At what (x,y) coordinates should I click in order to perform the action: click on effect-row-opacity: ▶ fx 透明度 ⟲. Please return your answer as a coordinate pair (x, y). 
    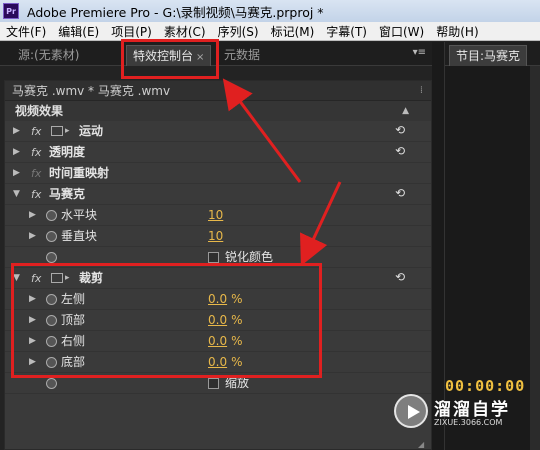
    Looking at the image, I should click on (218, 152).